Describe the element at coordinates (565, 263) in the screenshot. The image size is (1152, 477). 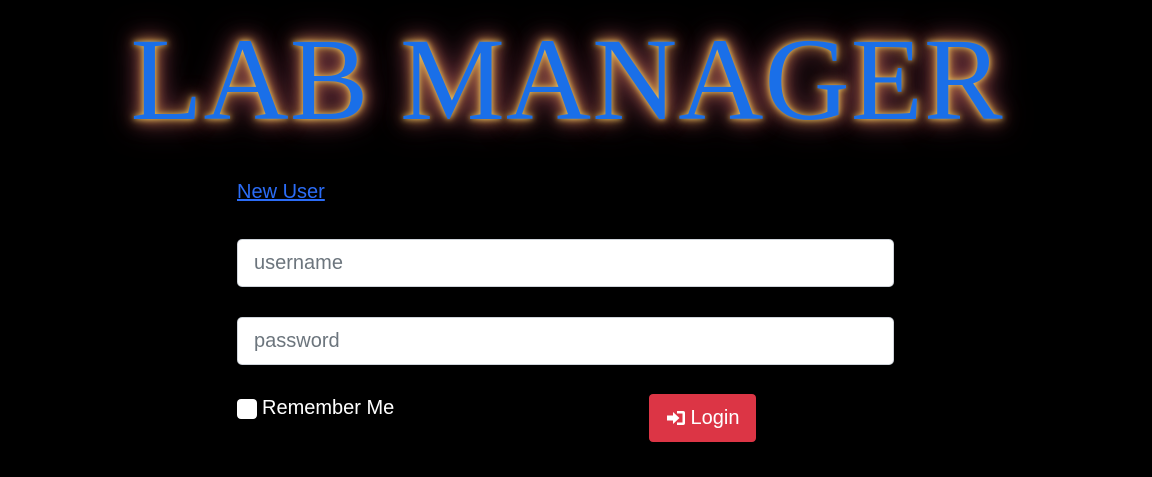
I see `username-input` at that location.